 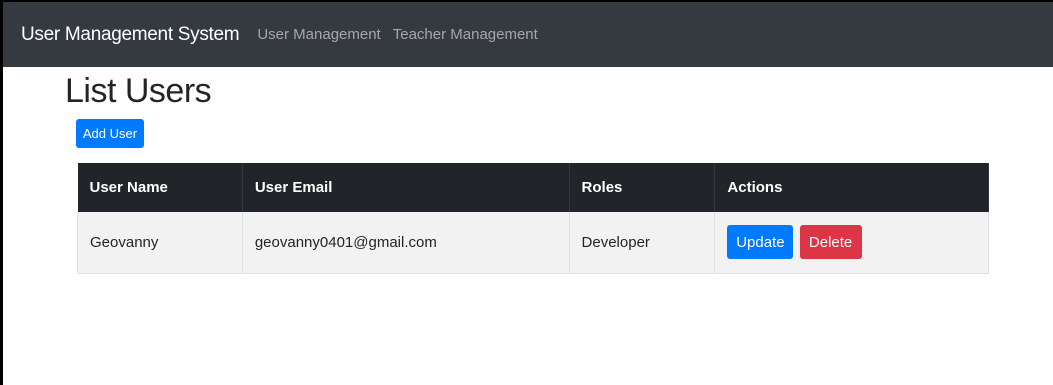 What do you see at coordinates (130, 35) in the screenshot?
I see `navbar-brand: User Management System` at bounding box center [130, 35].